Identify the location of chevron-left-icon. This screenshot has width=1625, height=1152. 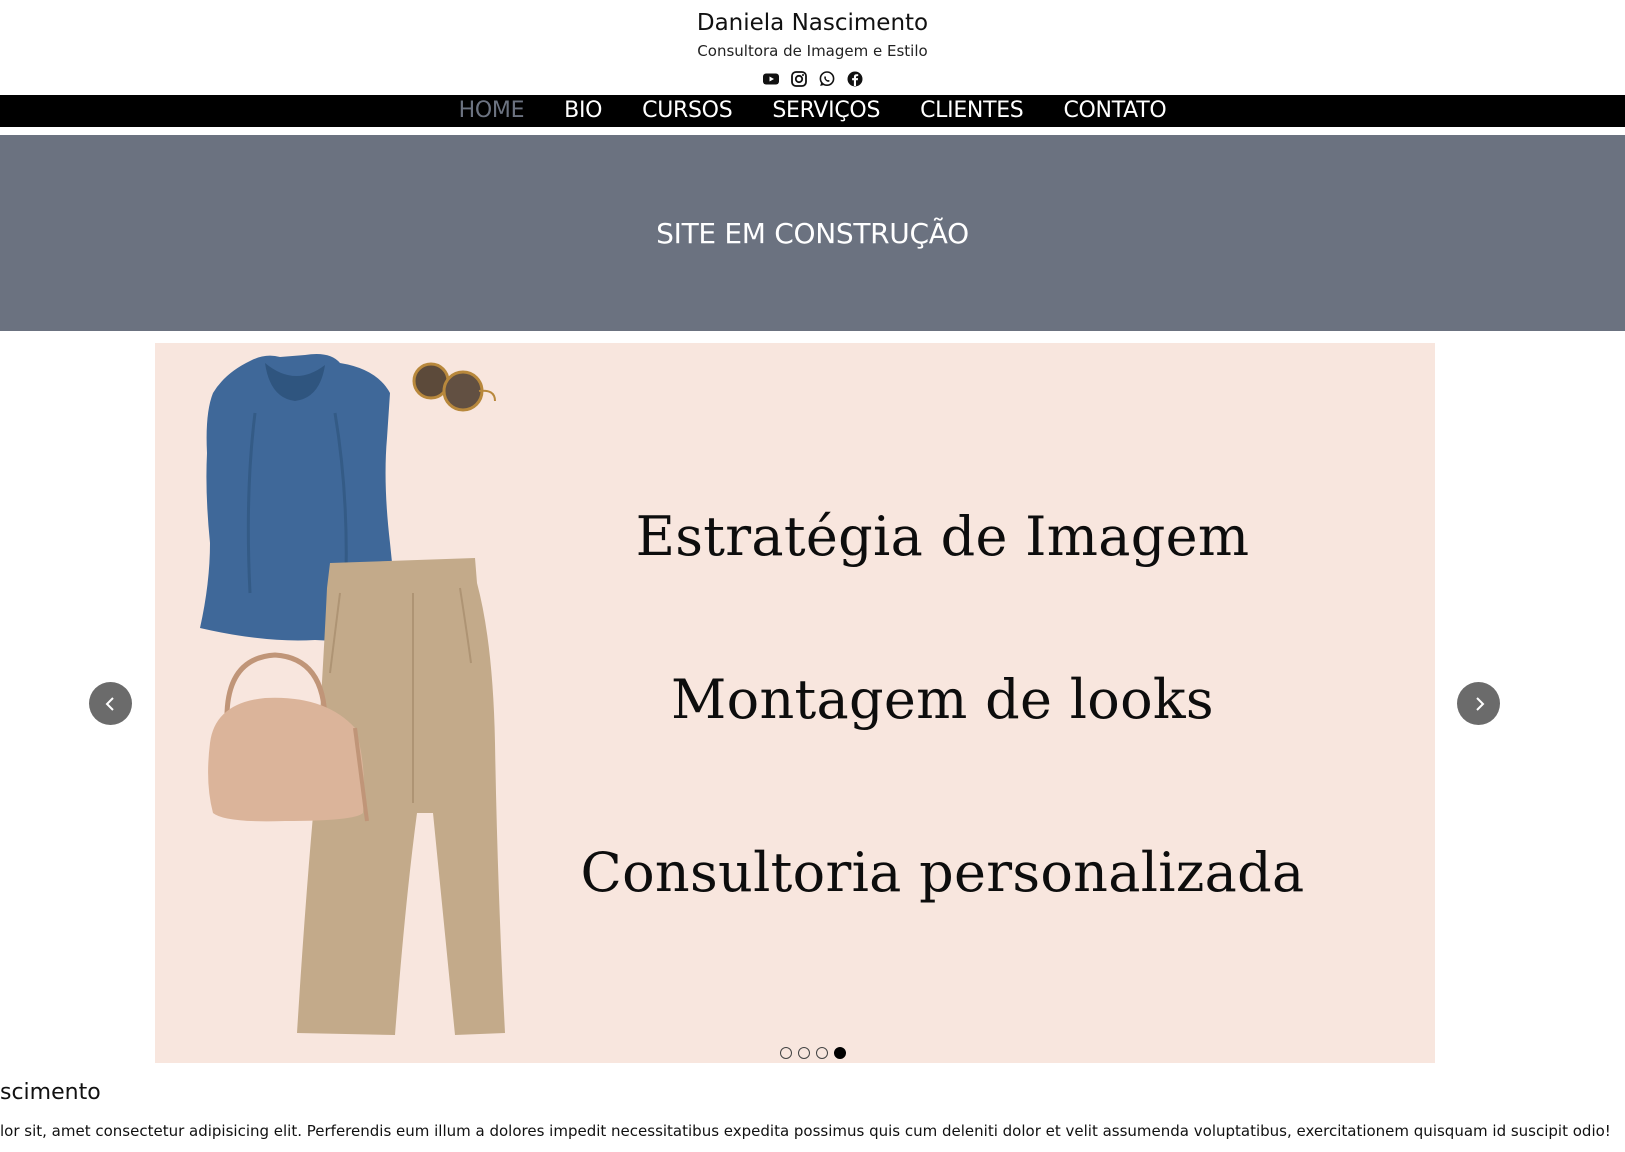
(109, 703).